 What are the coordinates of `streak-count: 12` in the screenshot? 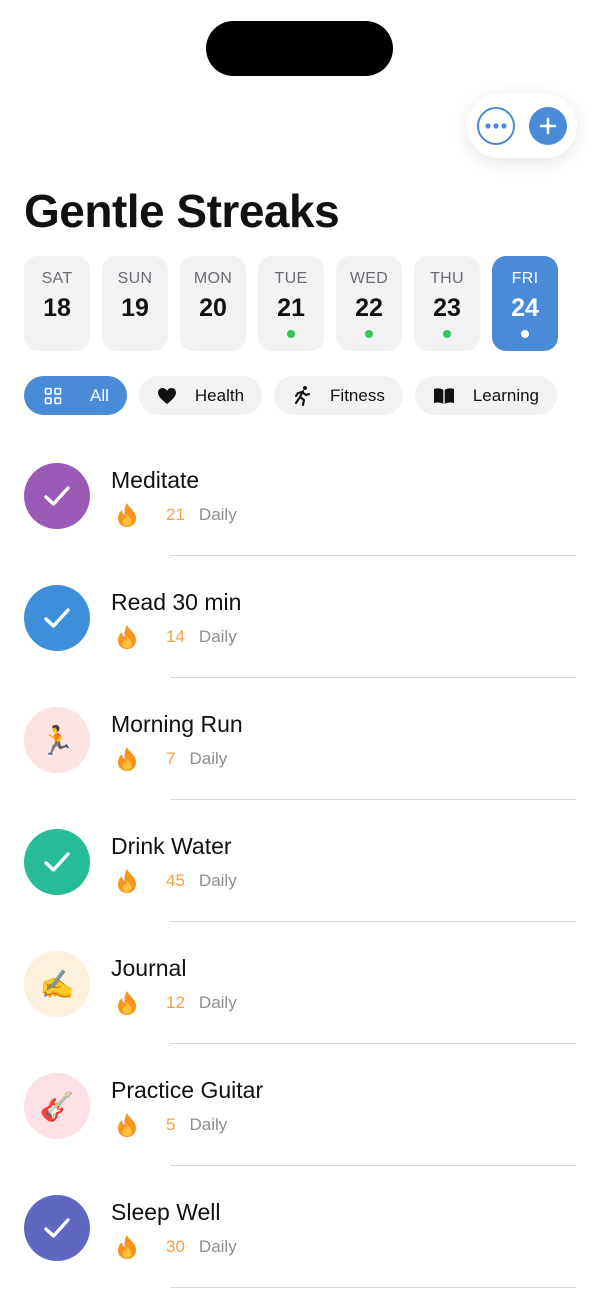 It's located at (175, 1002).